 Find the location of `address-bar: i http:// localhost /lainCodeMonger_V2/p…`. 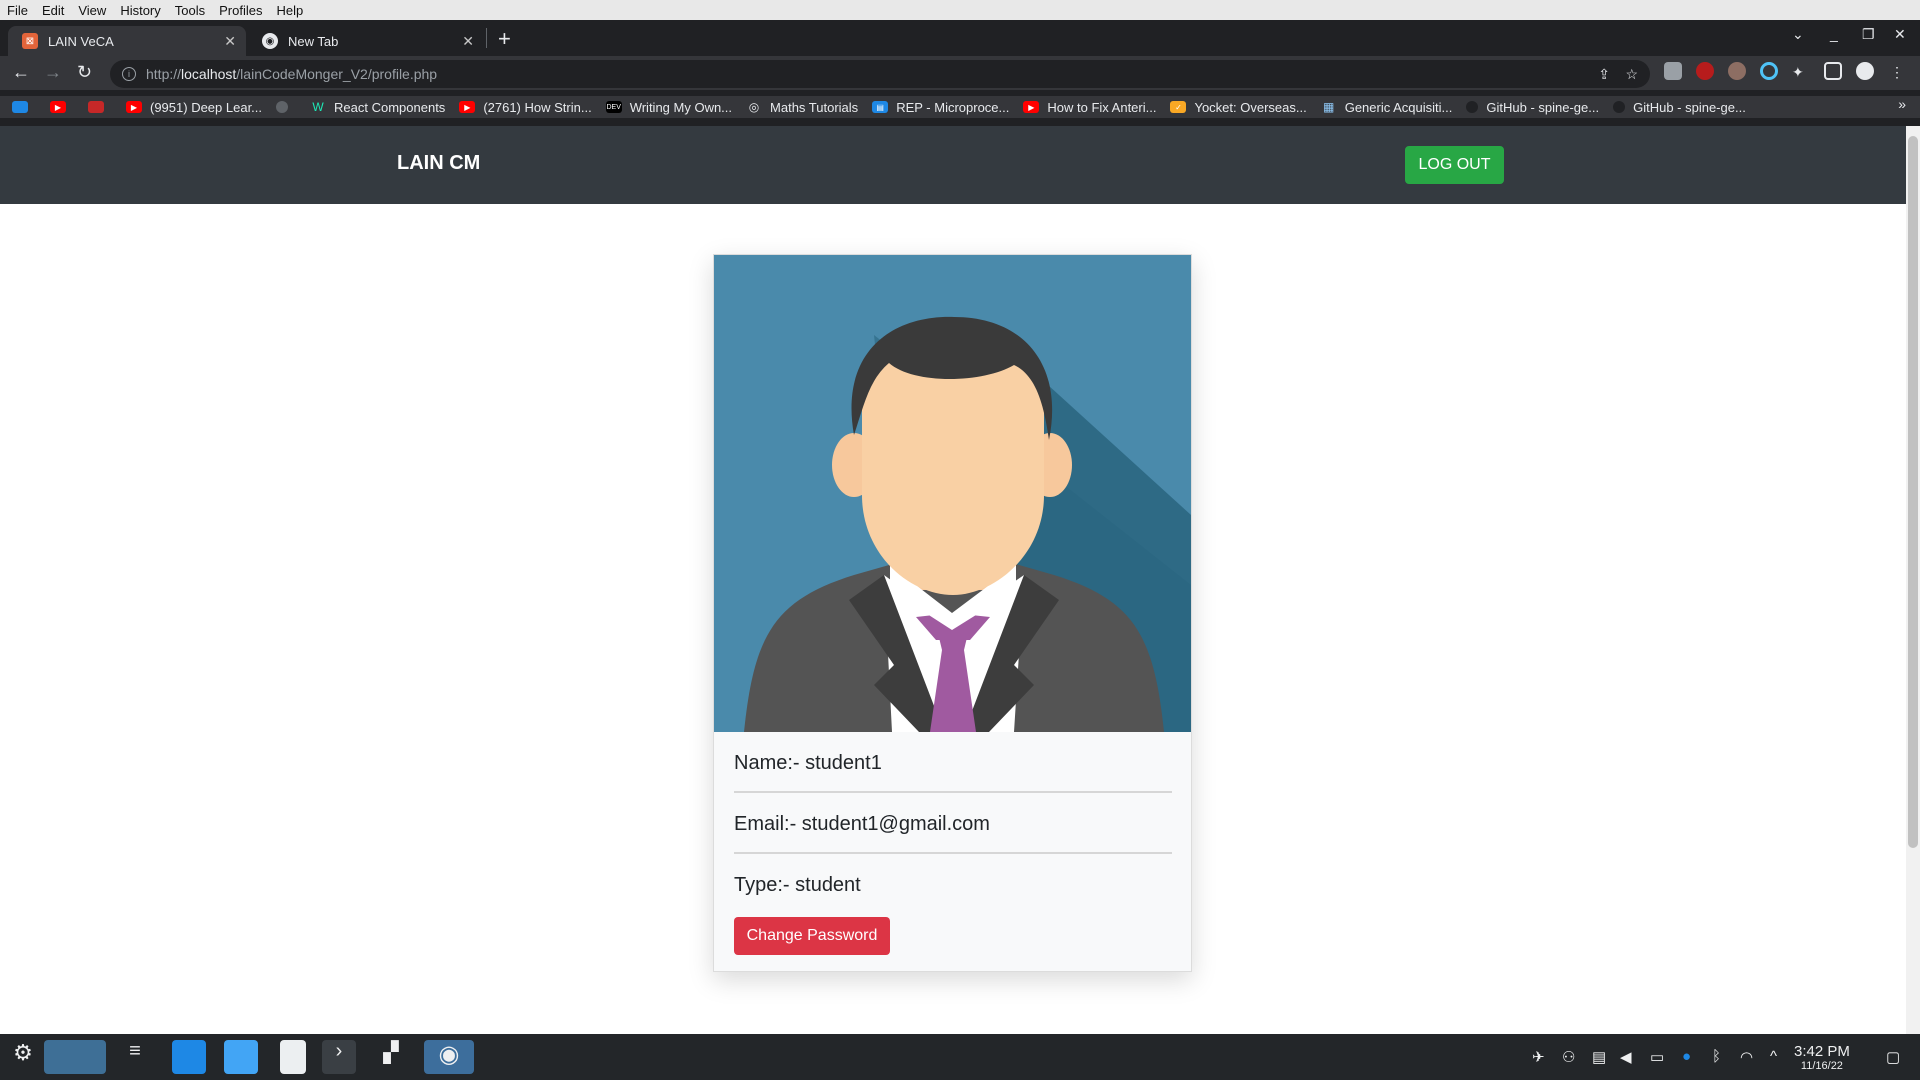

address-bar: i http:// localhost /lainCodeMonger_V2/p… is located at coordinates (880, 74).